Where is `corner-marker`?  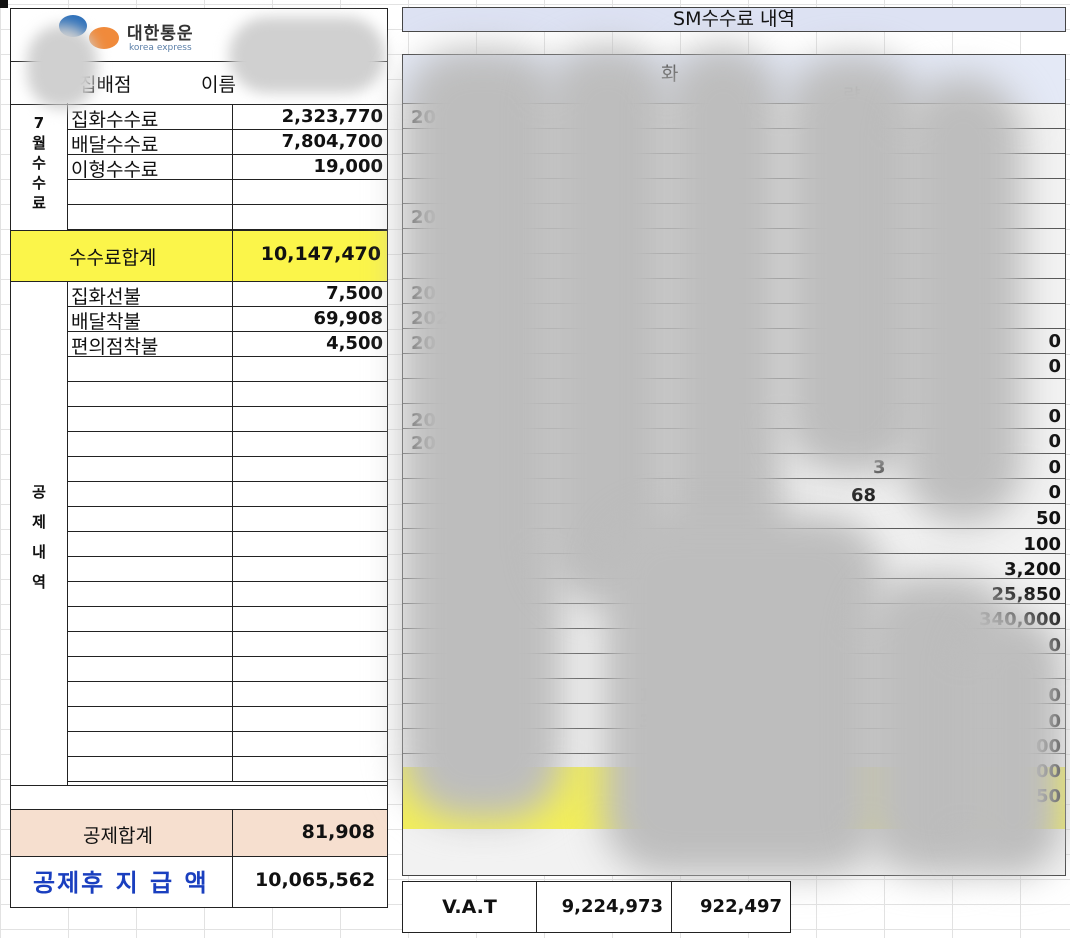
corner-marker is located at coordinates (4, 4).